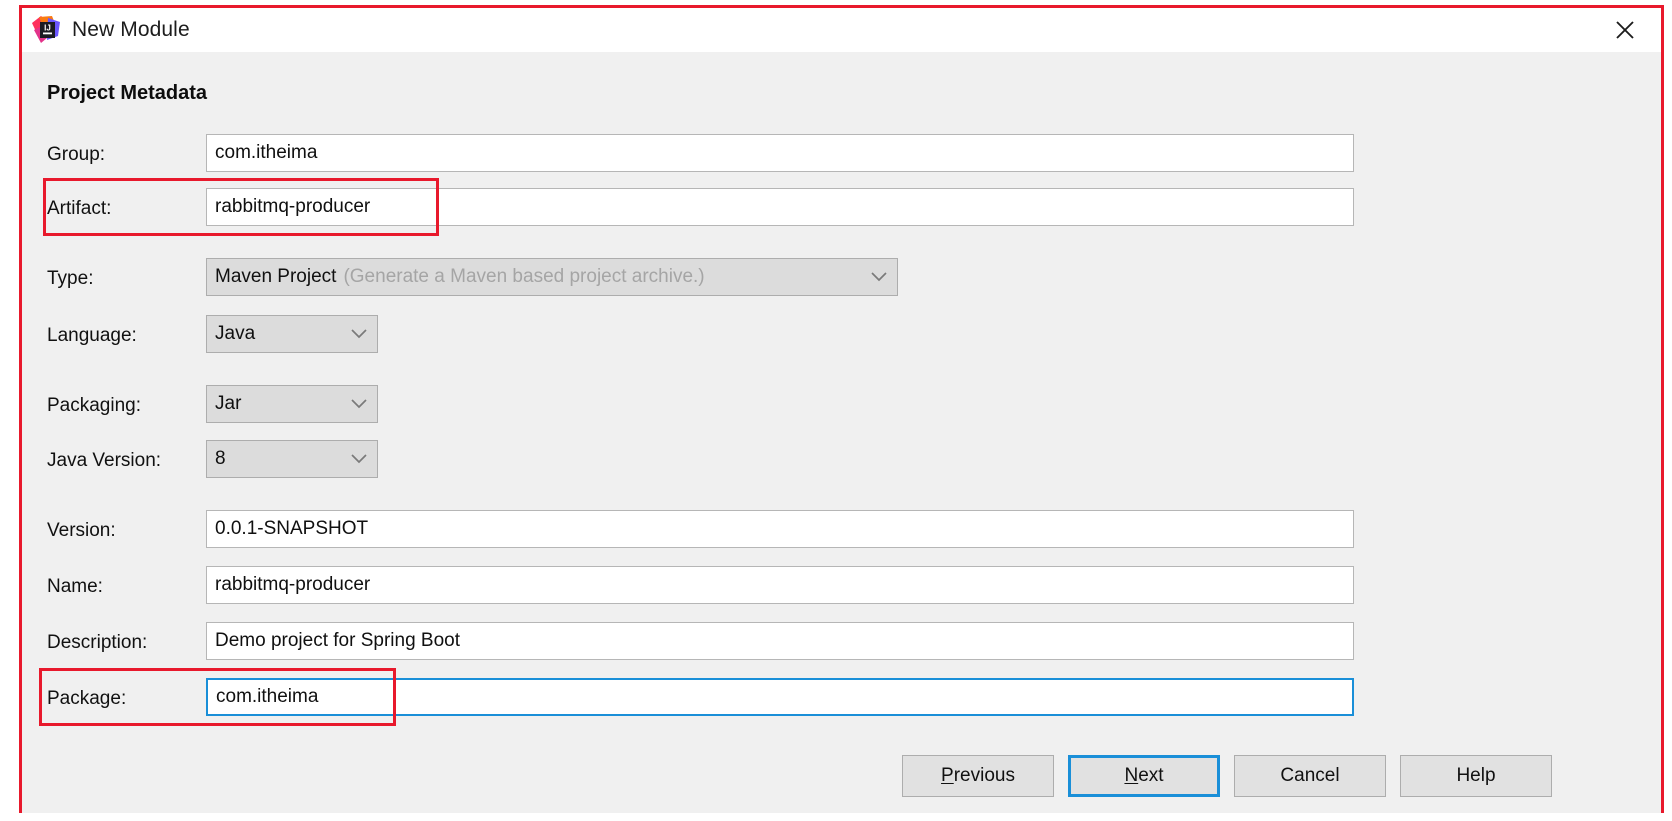 The width and height of the screenshot is (1672, 821). What do you see at coordinates (292, 404) in the screenshot?
I see `packaging-dropdown: Jar` at bounding box center [292, 404].